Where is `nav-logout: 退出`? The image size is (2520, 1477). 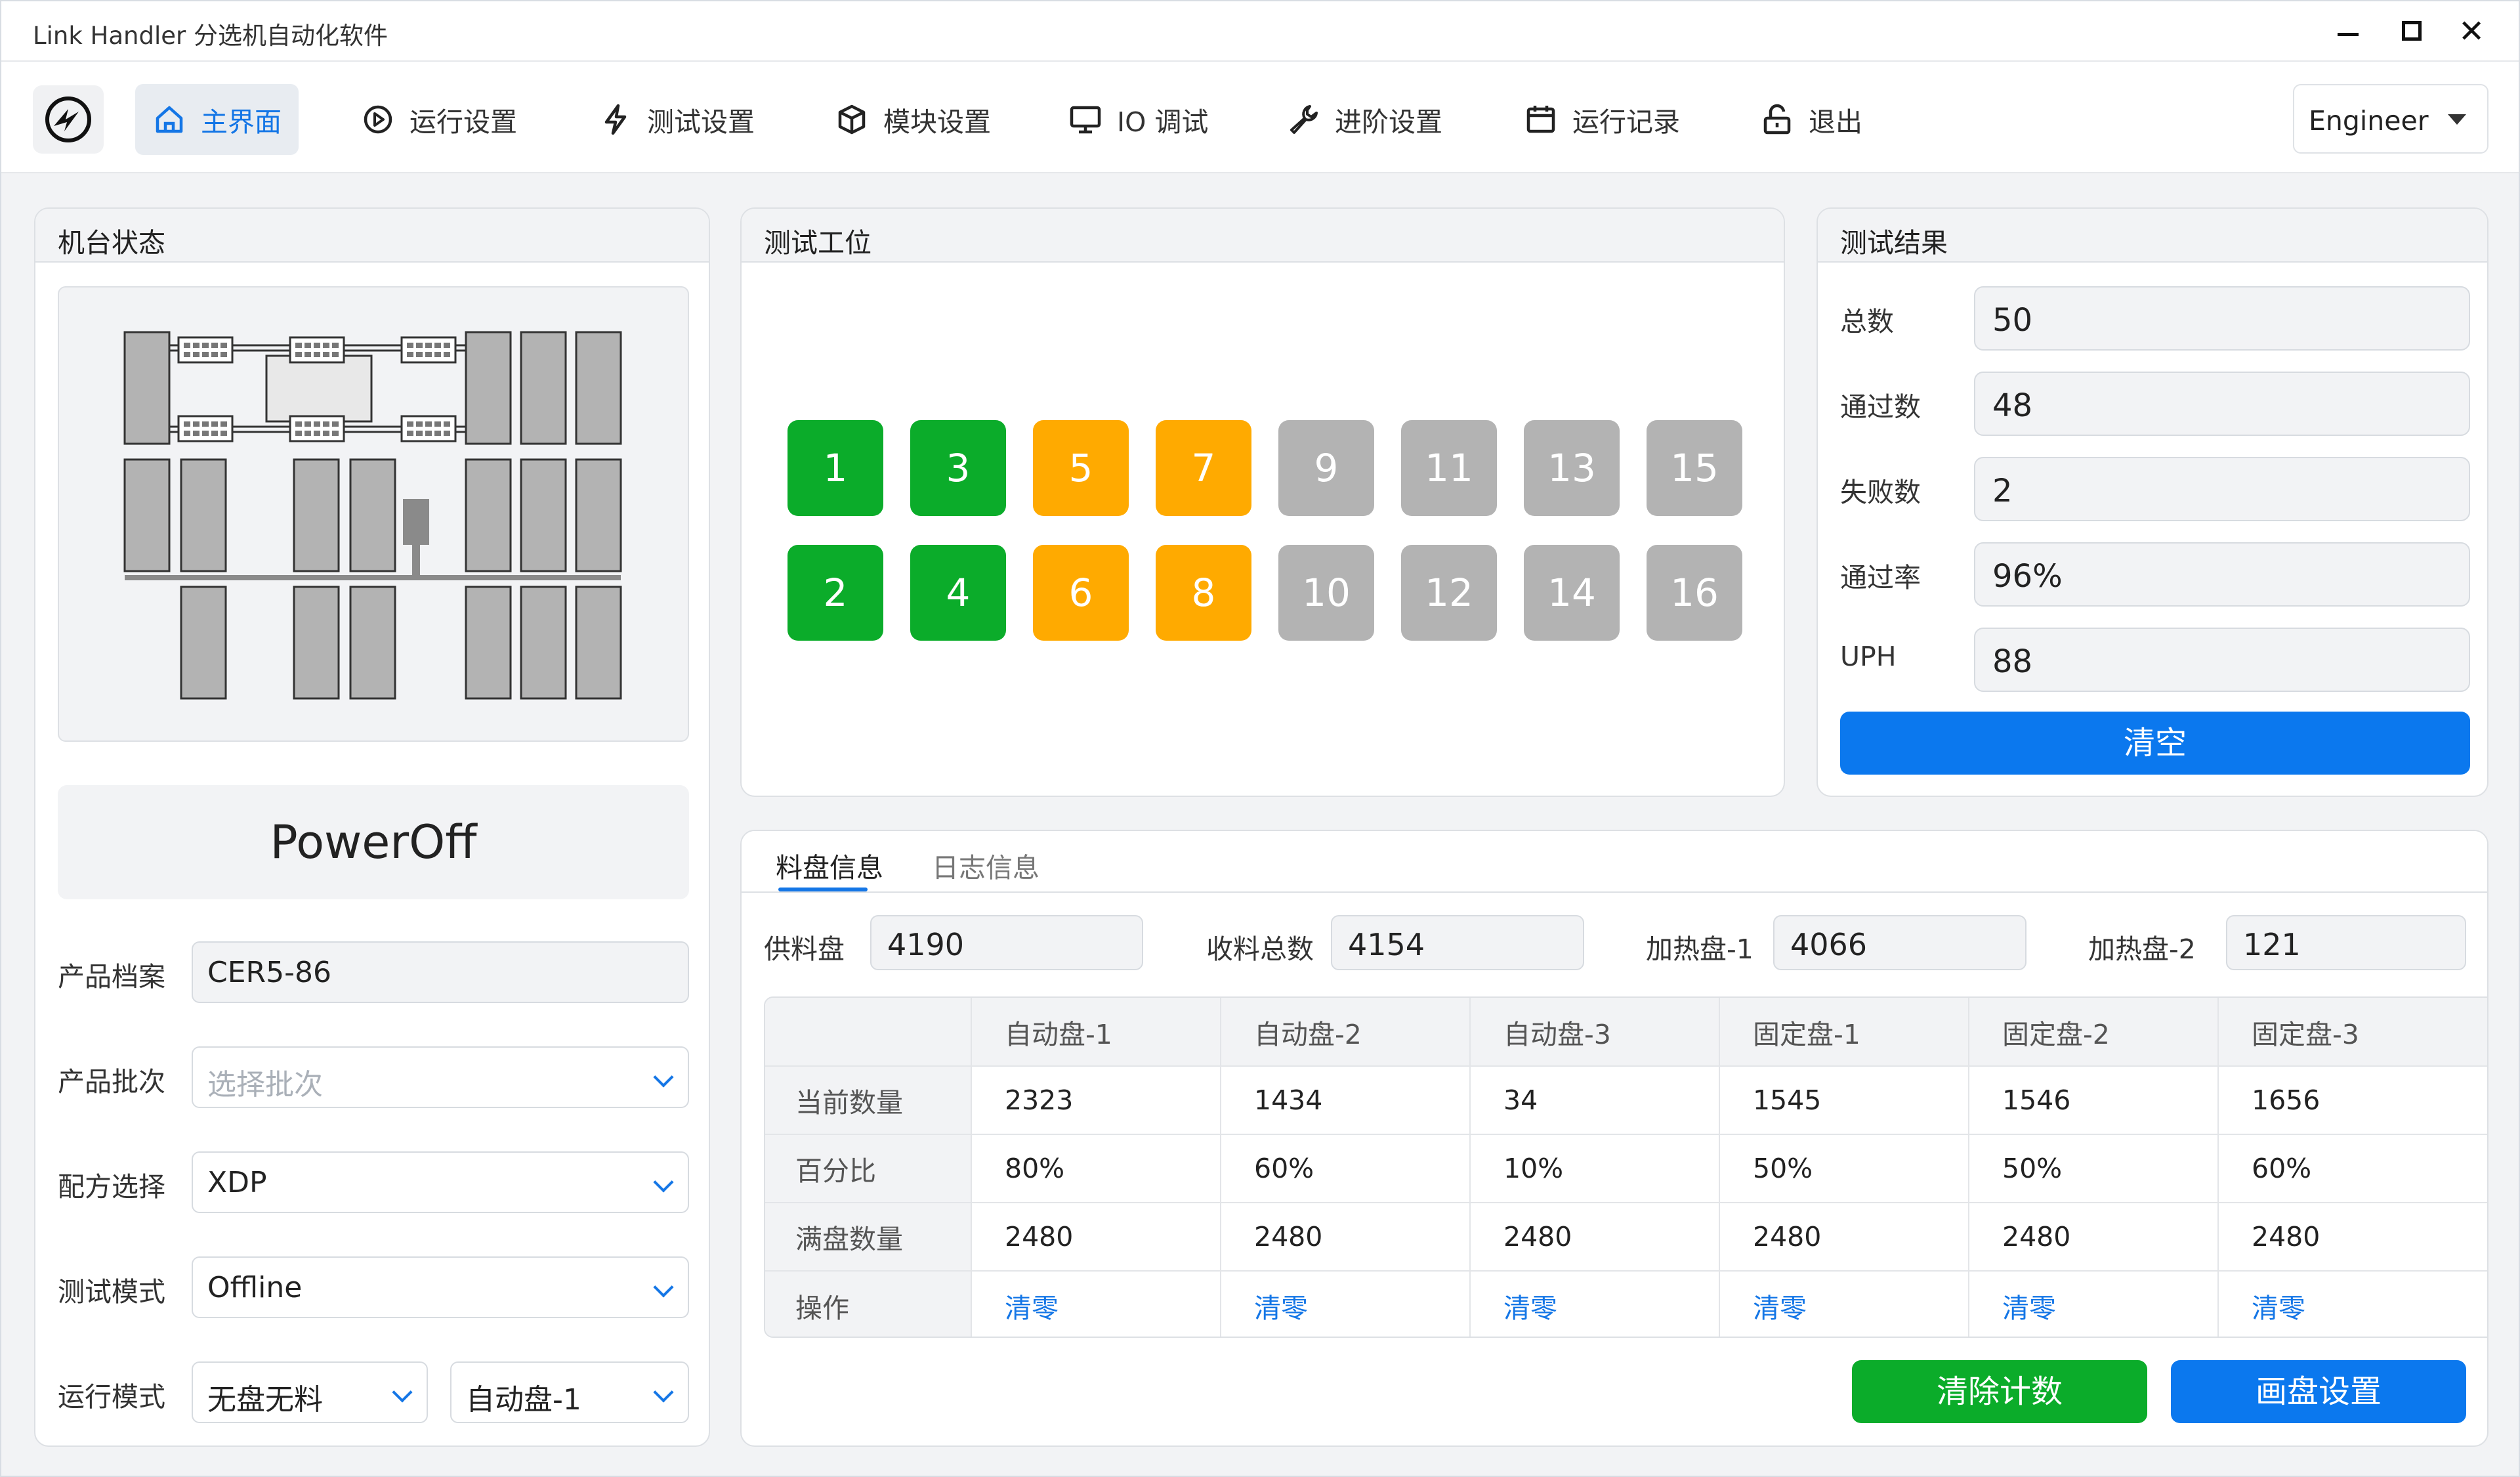
nav-logout: 退出 is located at coordinates (1811, 119).